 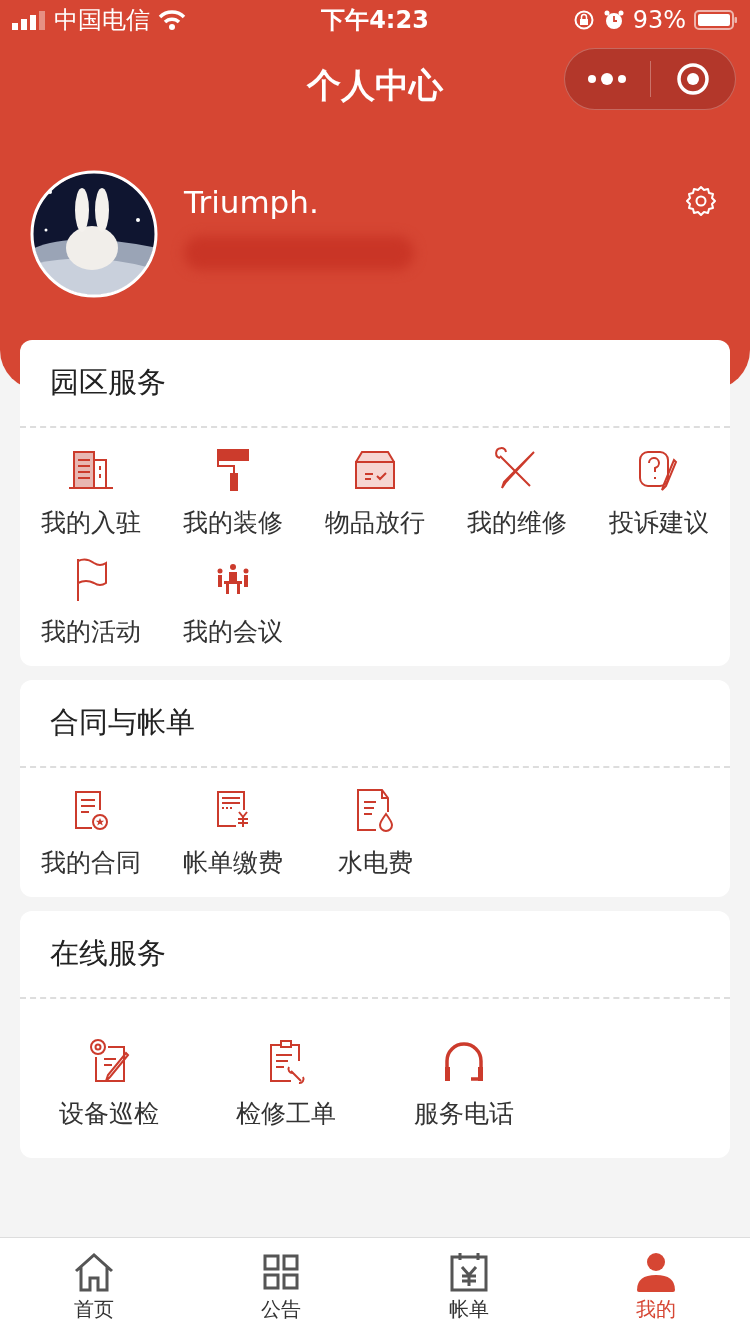 What do you see at coordinates (375, 20) in the screenshot?
I see `clock-time: 下午4:23` at bounding box center [375, 20].